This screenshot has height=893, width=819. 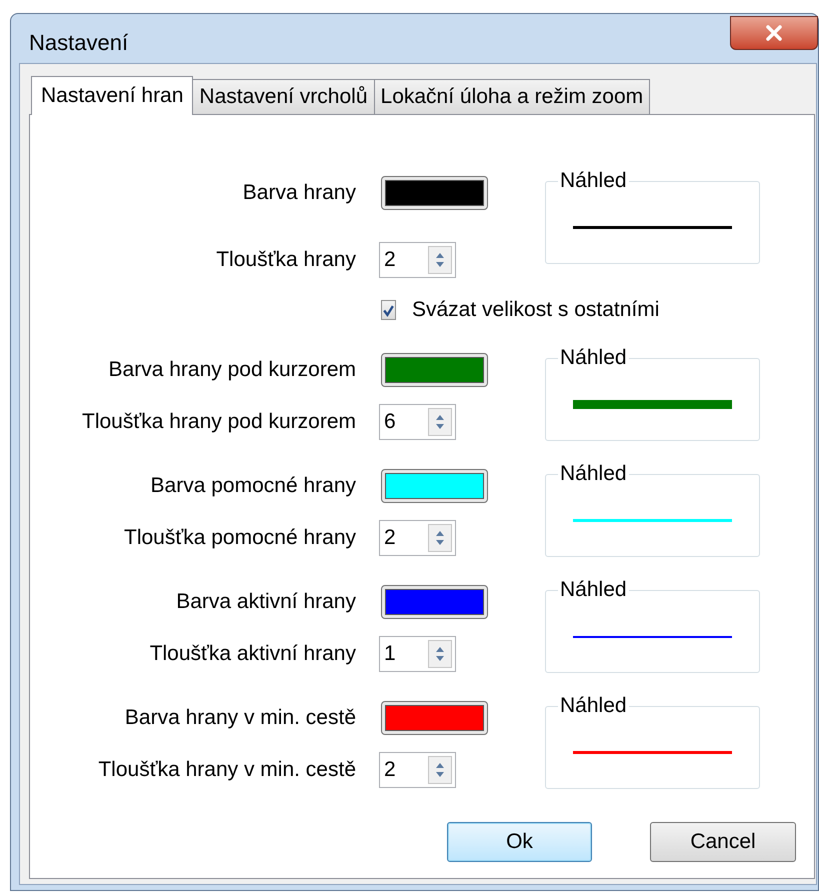 What do you see at coordinates (240, 718) in the screenshot?
I see `field-label: Barva hrany v min. cestě` at bounding box center [240, 718].